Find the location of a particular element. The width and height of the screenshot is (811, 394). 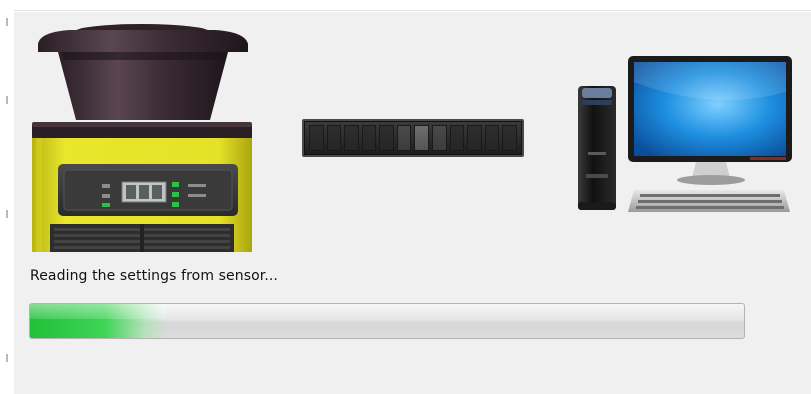

progress-bar-fill is located at coordinates (98, 321).